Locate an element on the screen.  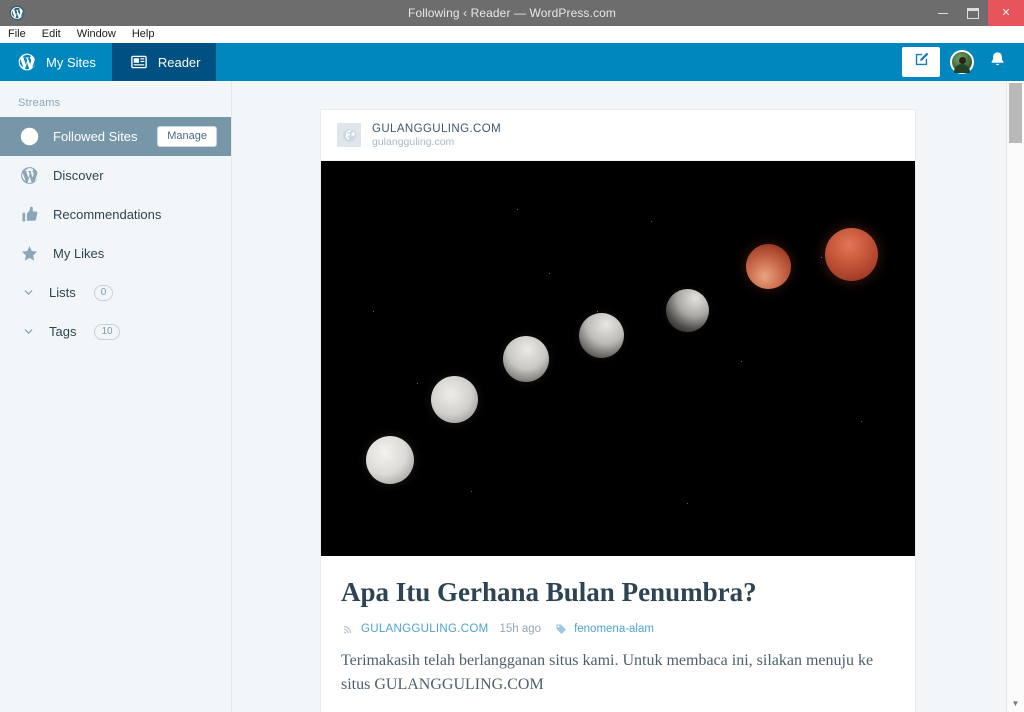
close-icon: ✕ is located at coordinates (1006, 12).